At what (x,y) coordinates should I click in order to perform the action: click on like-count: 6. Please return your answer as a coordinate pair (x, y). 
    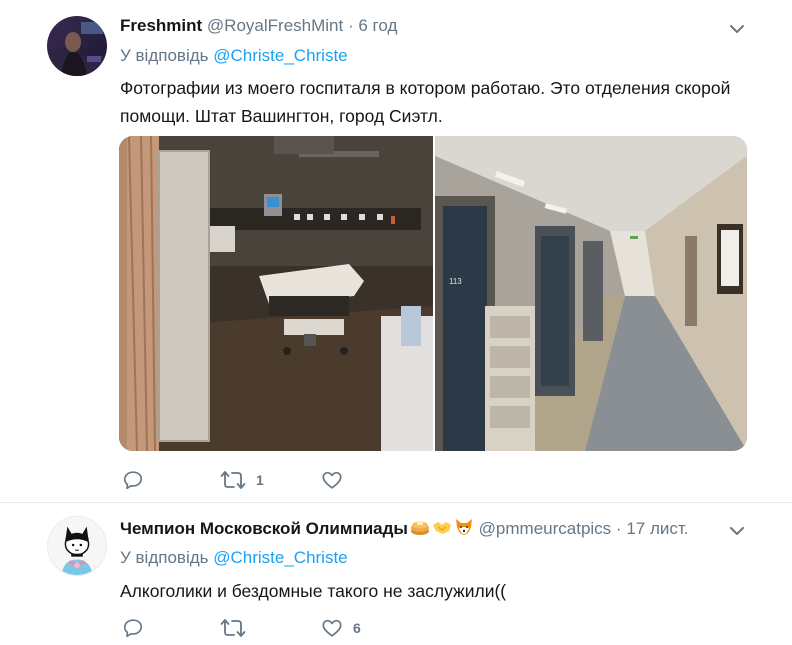
    Looking at the image, I should click on (357, 628).